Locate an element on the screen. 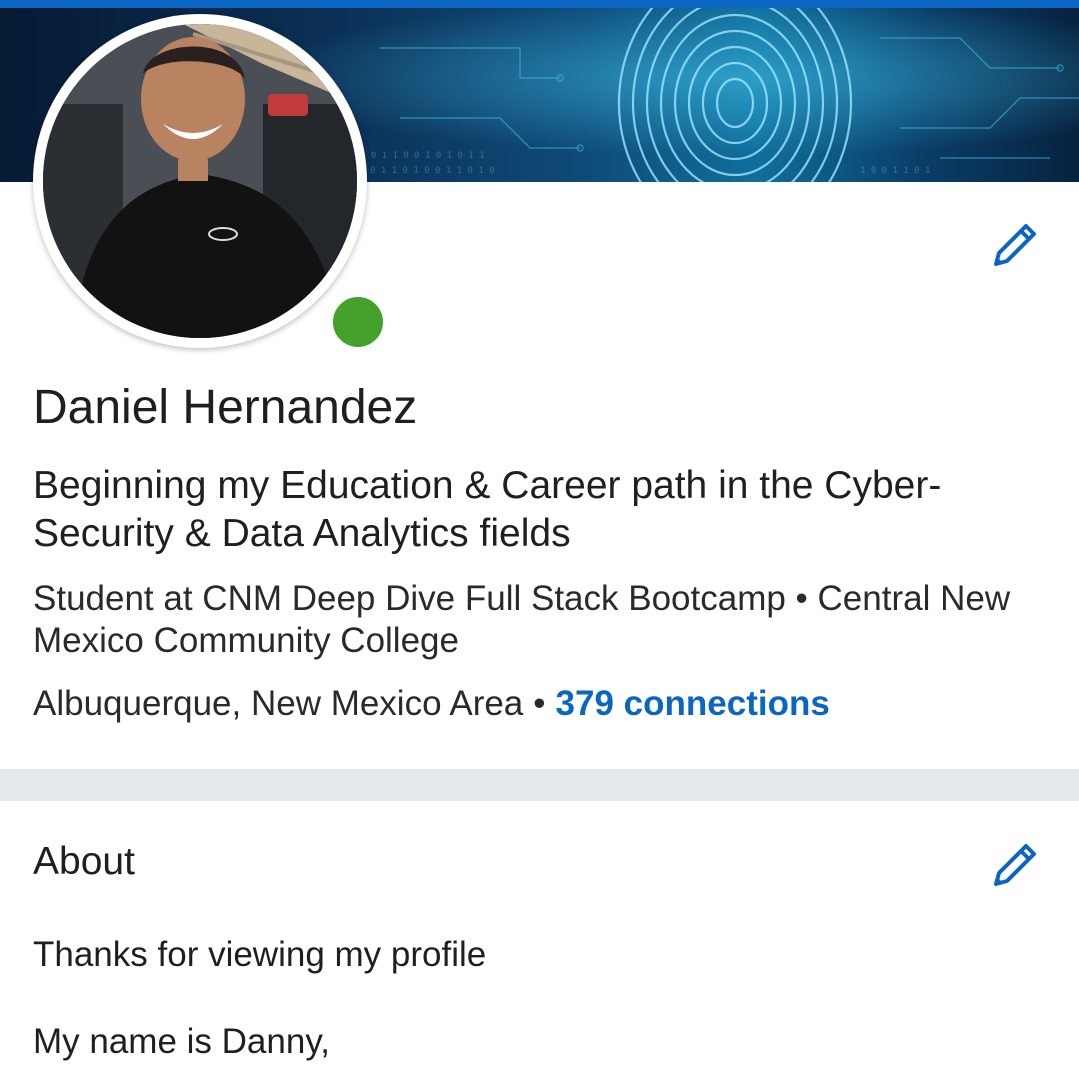 This screenshot has height=1079, width=1079. connections-link: 379 connections is located at coordinates (693, 703).